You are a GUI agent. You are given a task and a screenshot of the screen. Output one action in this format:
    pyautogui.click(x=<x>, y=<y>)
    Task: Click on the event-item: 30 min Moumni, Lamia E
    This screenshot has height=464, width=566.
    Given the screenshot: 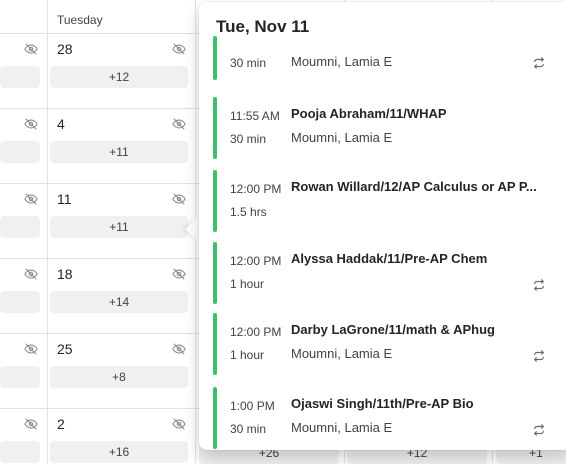 What is the action you would take?
    pyautogui.click(x=383, y=58)
    